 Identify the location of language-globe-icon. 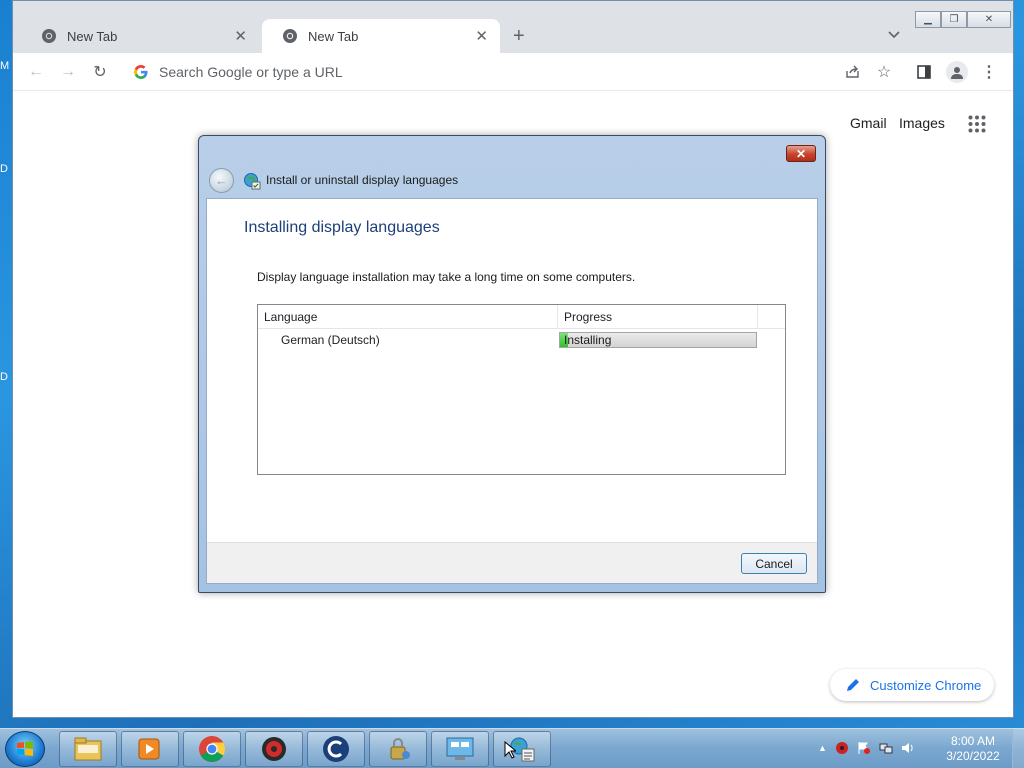
(252, 181).